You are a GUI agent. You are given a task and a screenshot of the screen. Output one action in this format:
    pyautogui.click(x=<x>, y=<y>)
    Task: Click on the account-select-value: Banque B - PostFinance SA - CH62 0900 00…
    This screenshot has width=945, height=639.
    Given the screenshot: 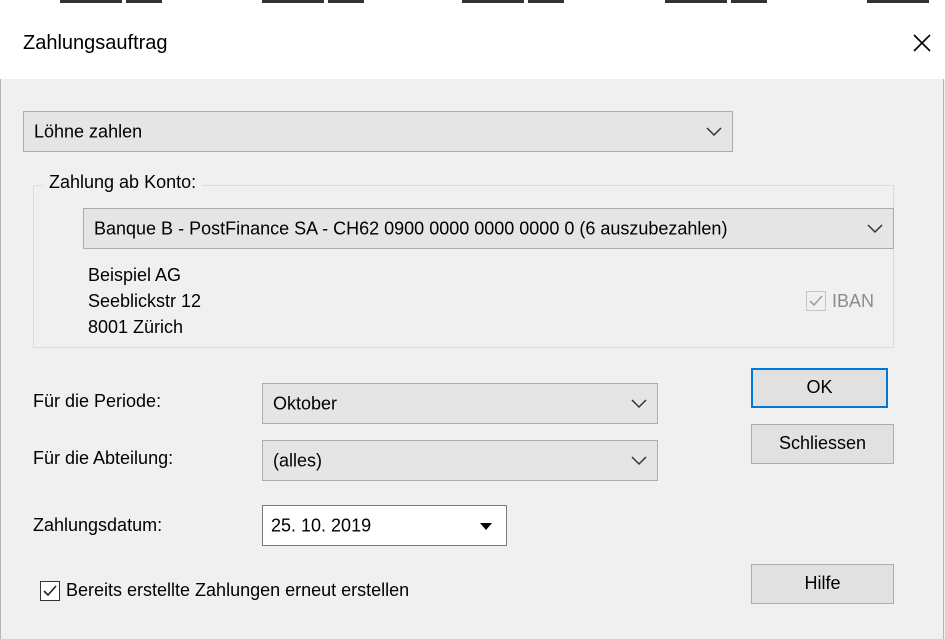 What is the action you would take?
    pyautogui.click(x=411, y=228)
    